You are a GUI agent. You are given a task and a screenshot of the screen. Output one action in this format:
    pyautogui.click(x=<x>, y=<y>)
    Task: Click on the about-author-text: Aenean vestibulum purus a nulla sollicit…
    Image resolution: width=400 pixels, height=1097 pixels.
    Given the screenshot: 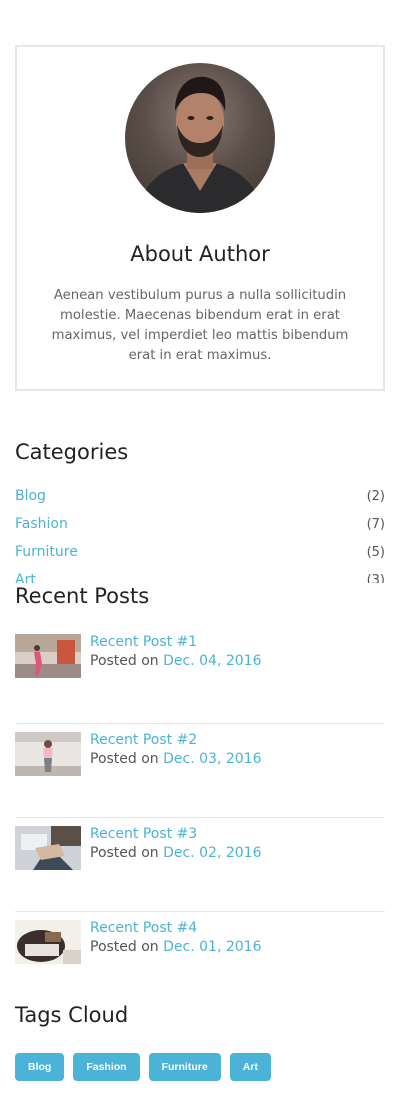 What is the action you would take?
    pyautogui.click(x=200, y=325)
    